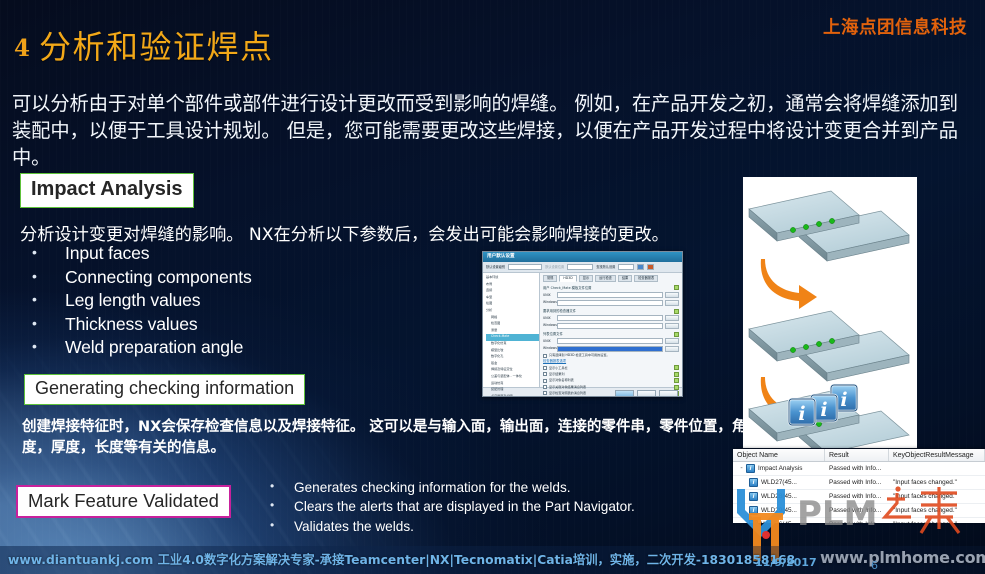 The height and width of the screenshot is (574, 985). Describe the element at coordinates (512, 364) in the screenshot. I see `tree-item: 钣金` at that location.